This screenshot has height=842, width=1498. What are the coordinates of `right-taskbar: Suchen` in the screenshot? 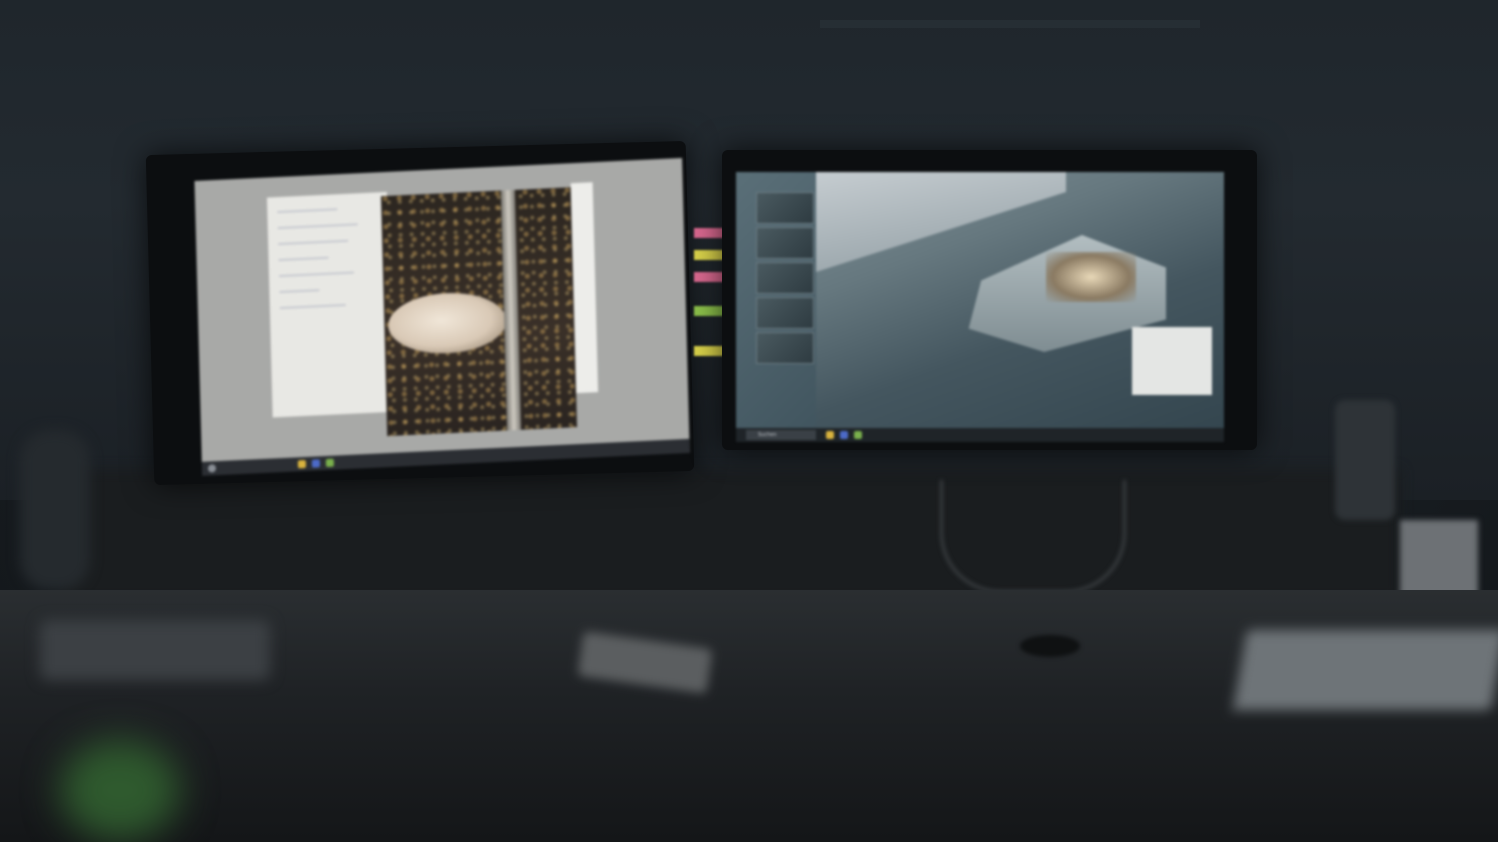 It's located at (980, 435).